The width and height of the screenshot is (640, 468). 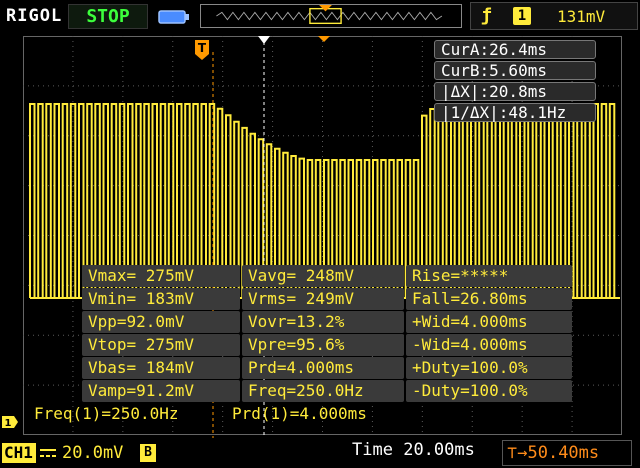 I want to click on measurement-value: Vovr=13.2%, so click(x=323, y=322).